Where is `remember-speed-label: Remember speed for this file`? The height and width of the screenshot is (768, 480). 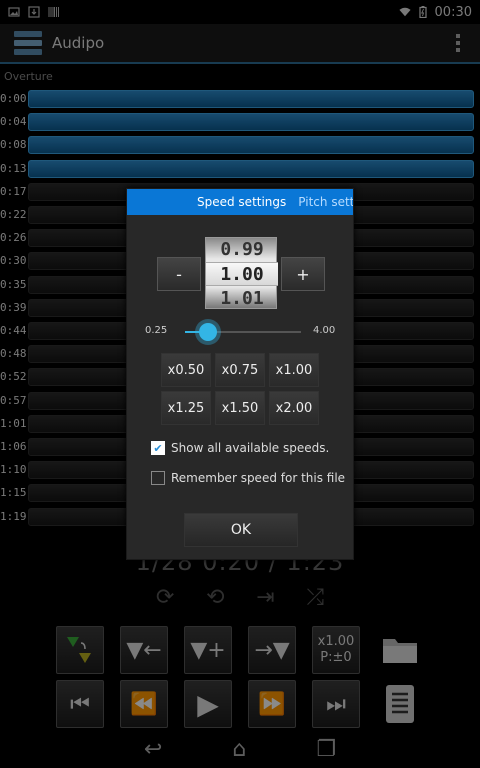
remember-speed-label: Remember speed for this file is located at coordinates (258, 478).